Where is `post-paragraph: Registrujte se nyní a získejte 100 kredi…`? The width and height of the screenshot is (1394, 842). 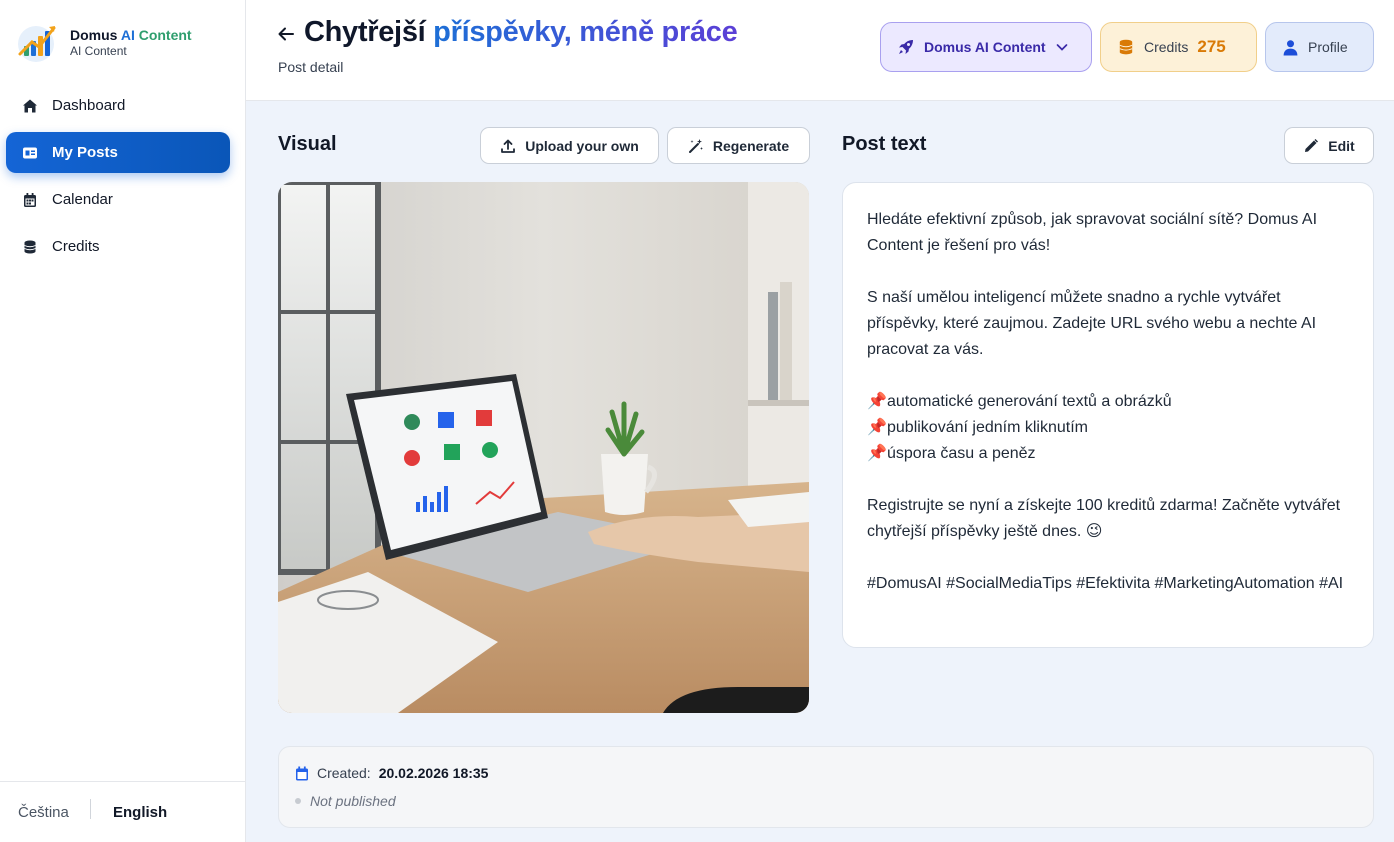 post-paragraph: Registrujte se nyní a získejte 100 kredi… is located at coordinates (1104, 518).